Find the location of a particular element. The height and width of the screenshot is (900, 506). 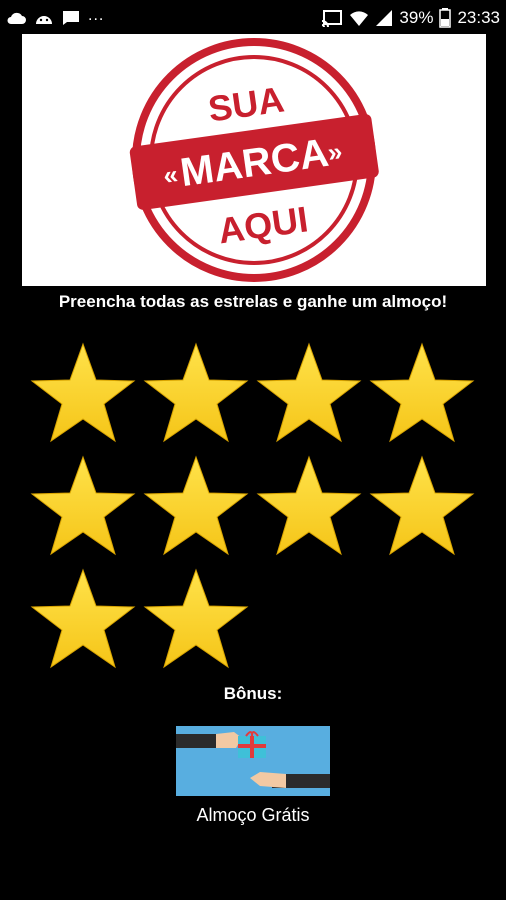

gift-exchange-icon is located at coordinates (253, 761).